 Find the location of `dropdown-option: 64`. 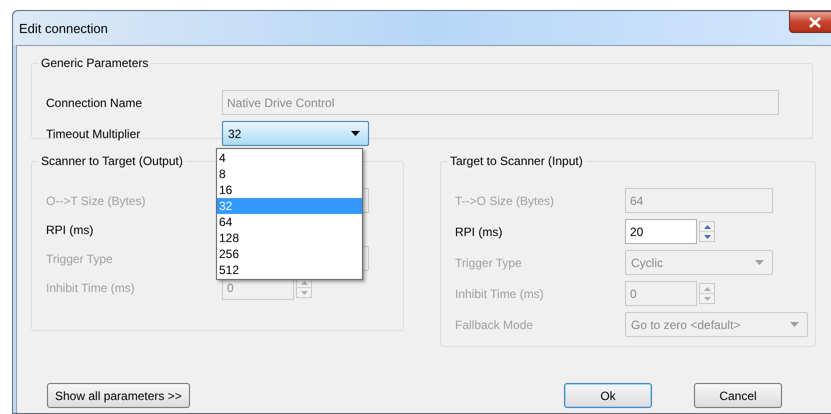

dropdown-option: 64 is located at coordinates (289, 222).